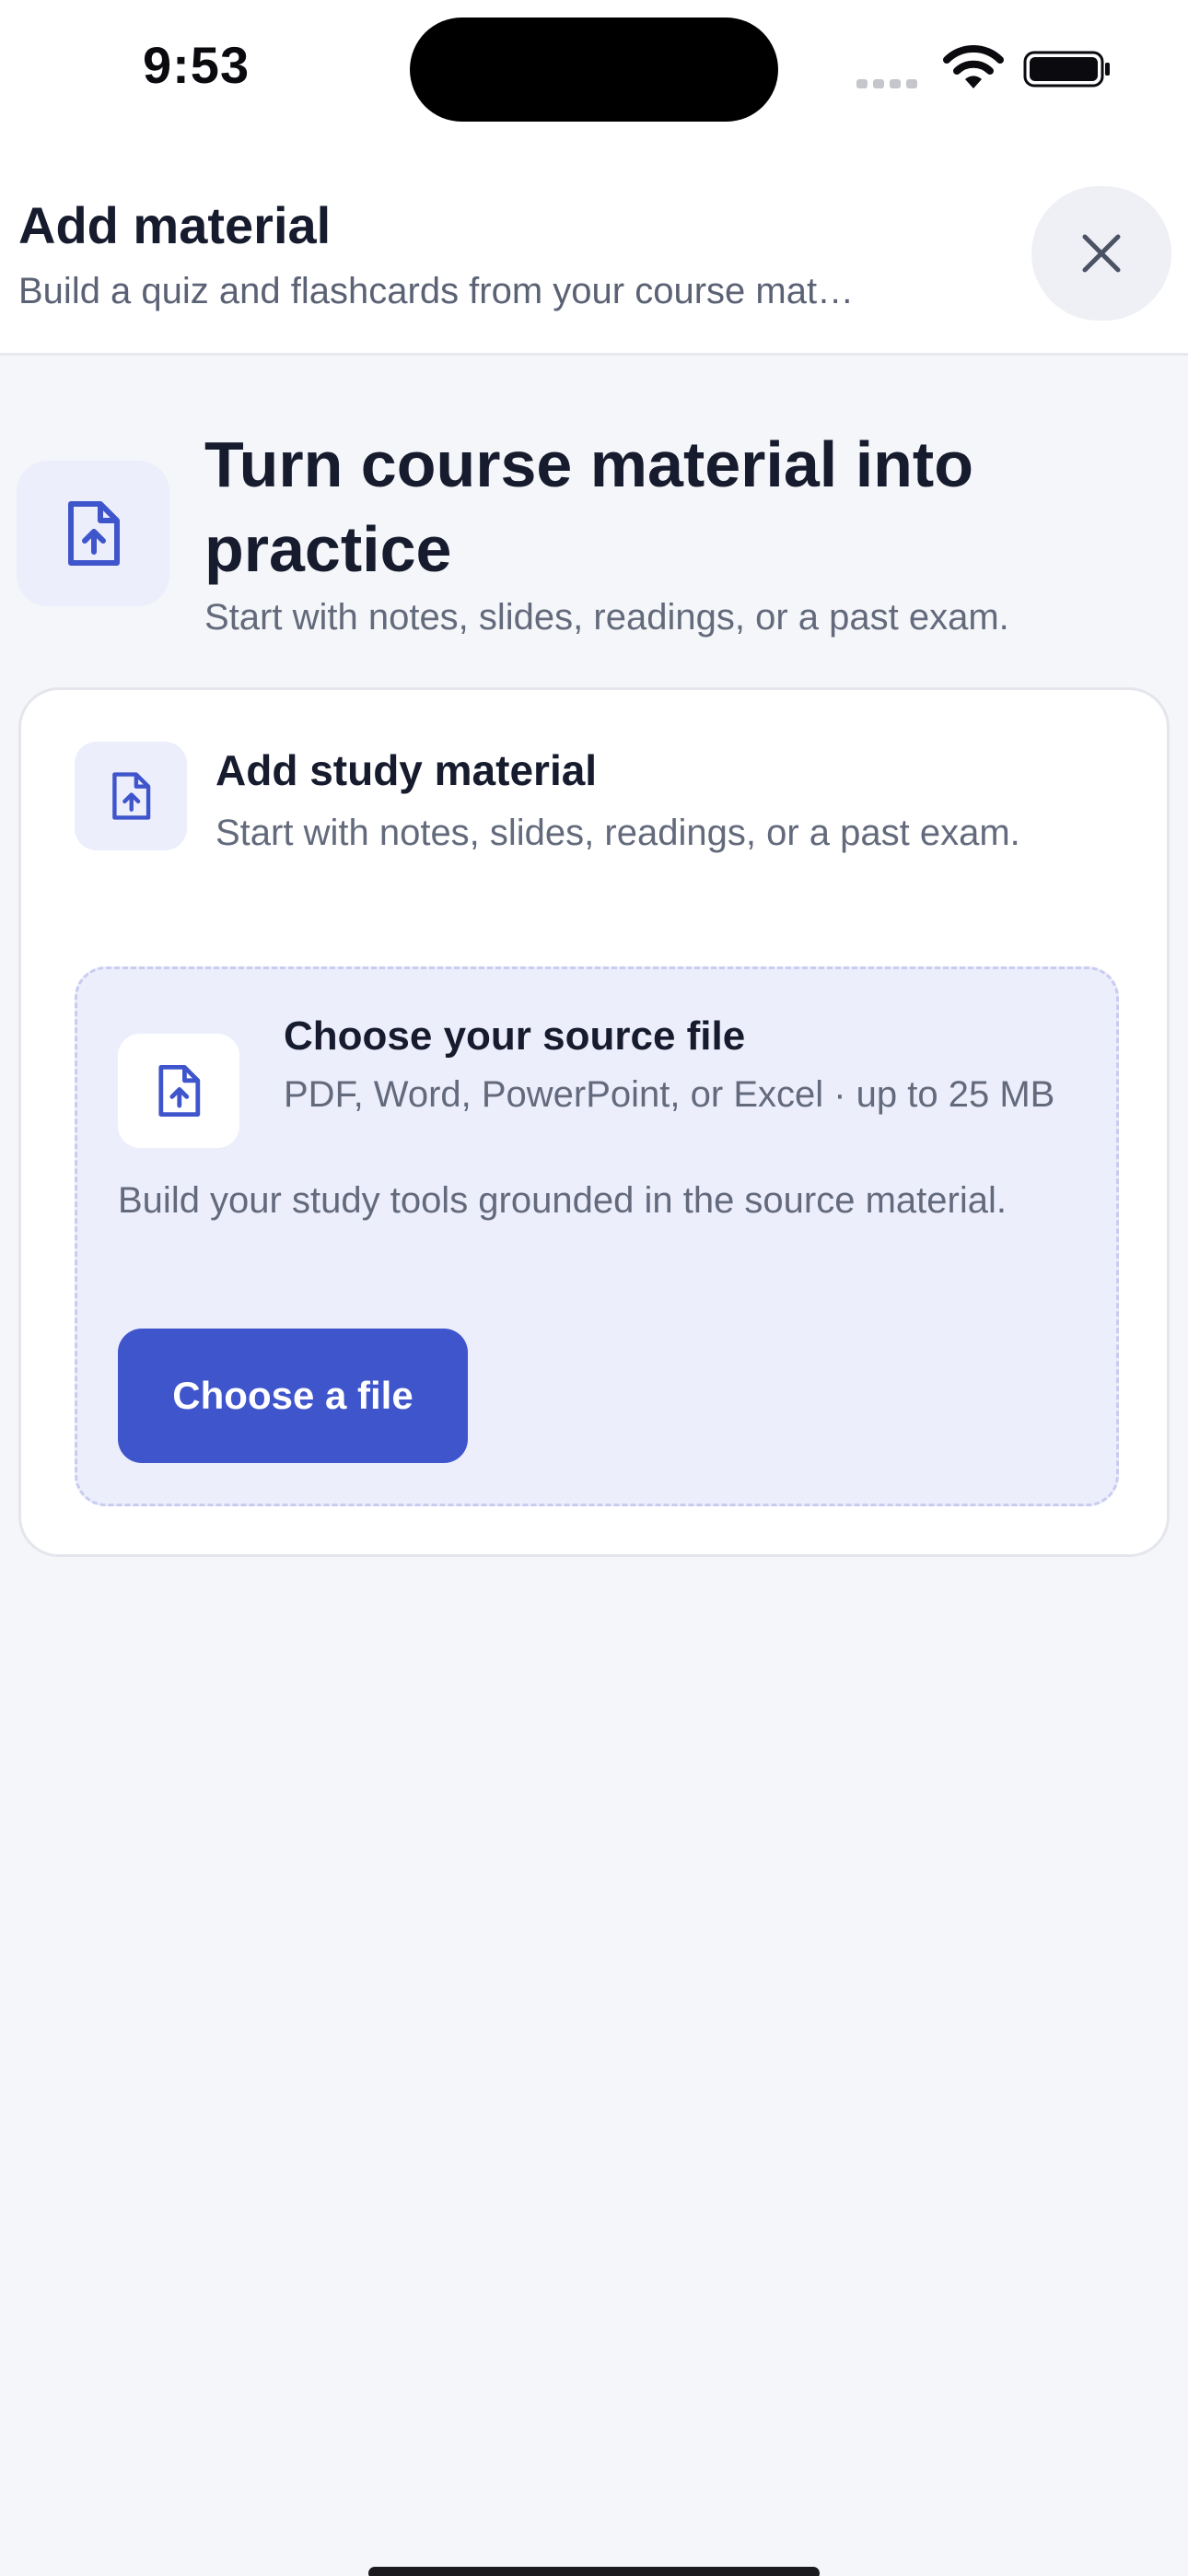 Image resolution: width=1188 pixels, height=2576 pixels. Describe the element at coordinates (889, 84) in the screenshot. I see `cellular-signal-icon` at that location.